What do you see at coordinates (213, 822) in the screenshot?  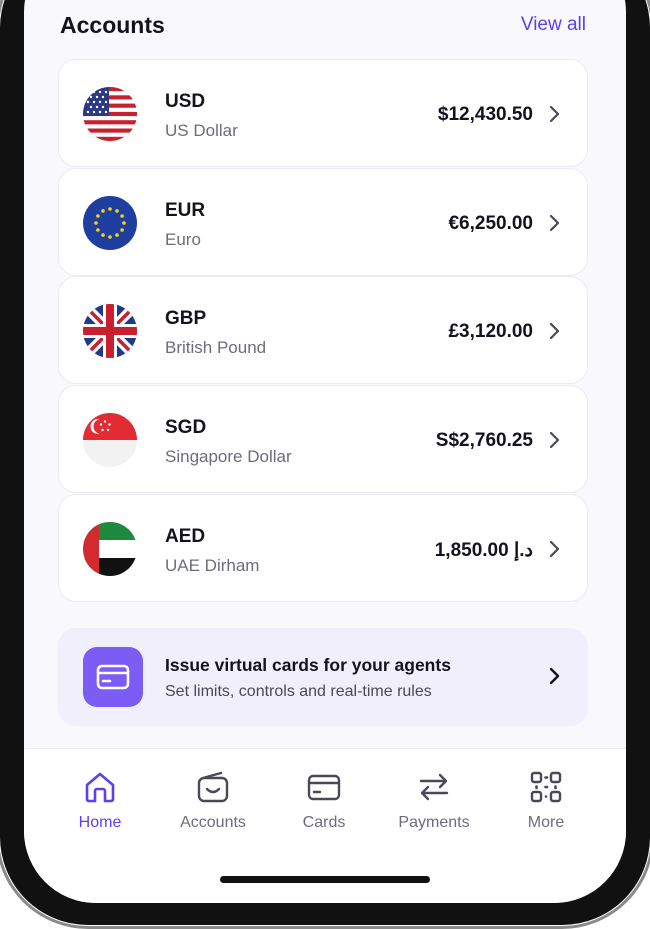 I see `tab-label: Accounts` at bounding box center [213, 822].